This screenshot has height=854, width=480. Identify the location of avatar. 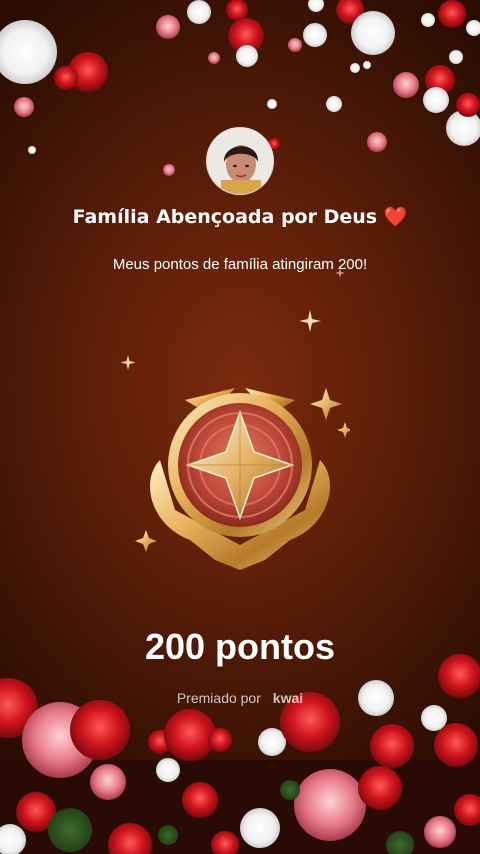
(240, 161).